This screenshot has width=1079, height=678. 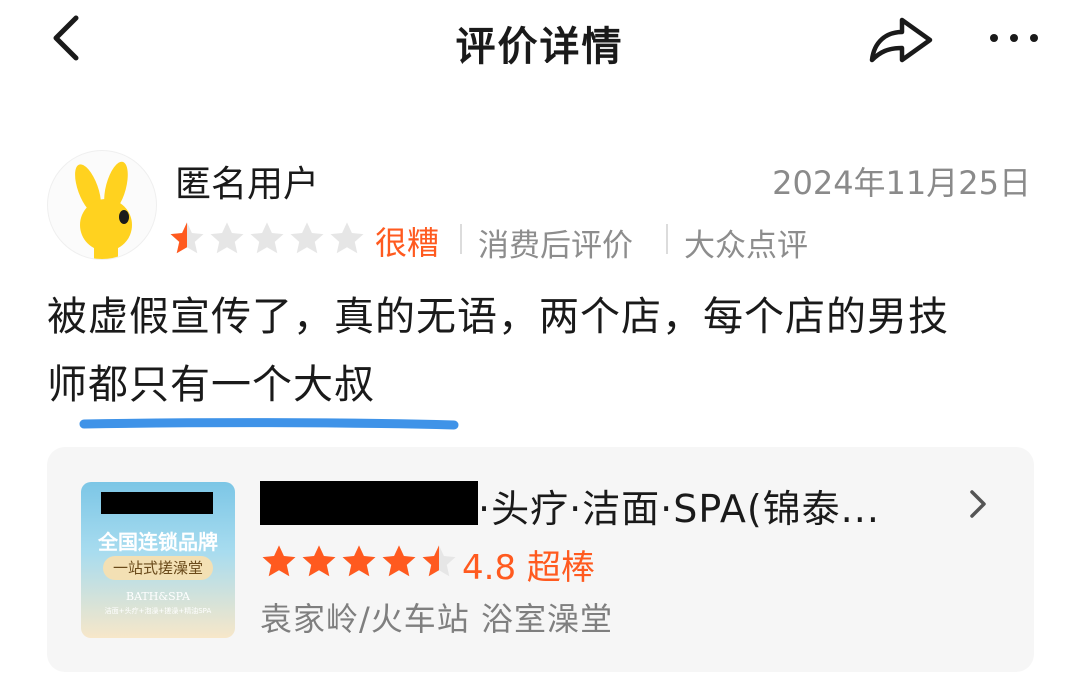 I want to click on avatar, so click(x=102, y=205).